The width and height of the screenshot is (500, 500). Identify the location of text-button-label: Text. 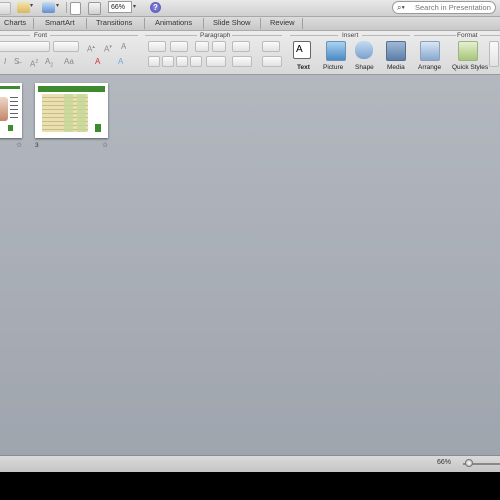
(303, 67).